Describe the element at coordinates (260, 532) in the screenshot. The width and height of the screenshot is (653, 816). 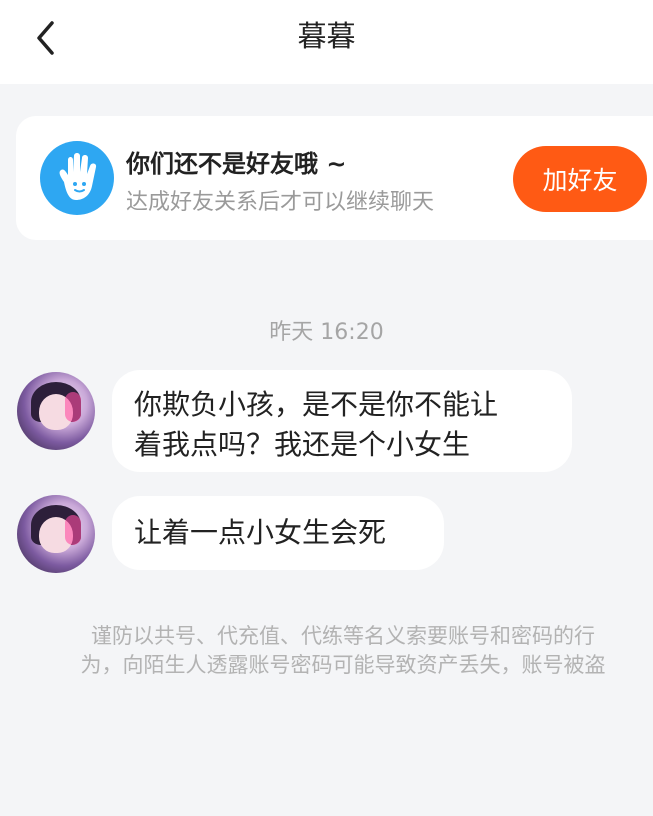
I see `message-text-line: 让着一点小女生会死` at that location.